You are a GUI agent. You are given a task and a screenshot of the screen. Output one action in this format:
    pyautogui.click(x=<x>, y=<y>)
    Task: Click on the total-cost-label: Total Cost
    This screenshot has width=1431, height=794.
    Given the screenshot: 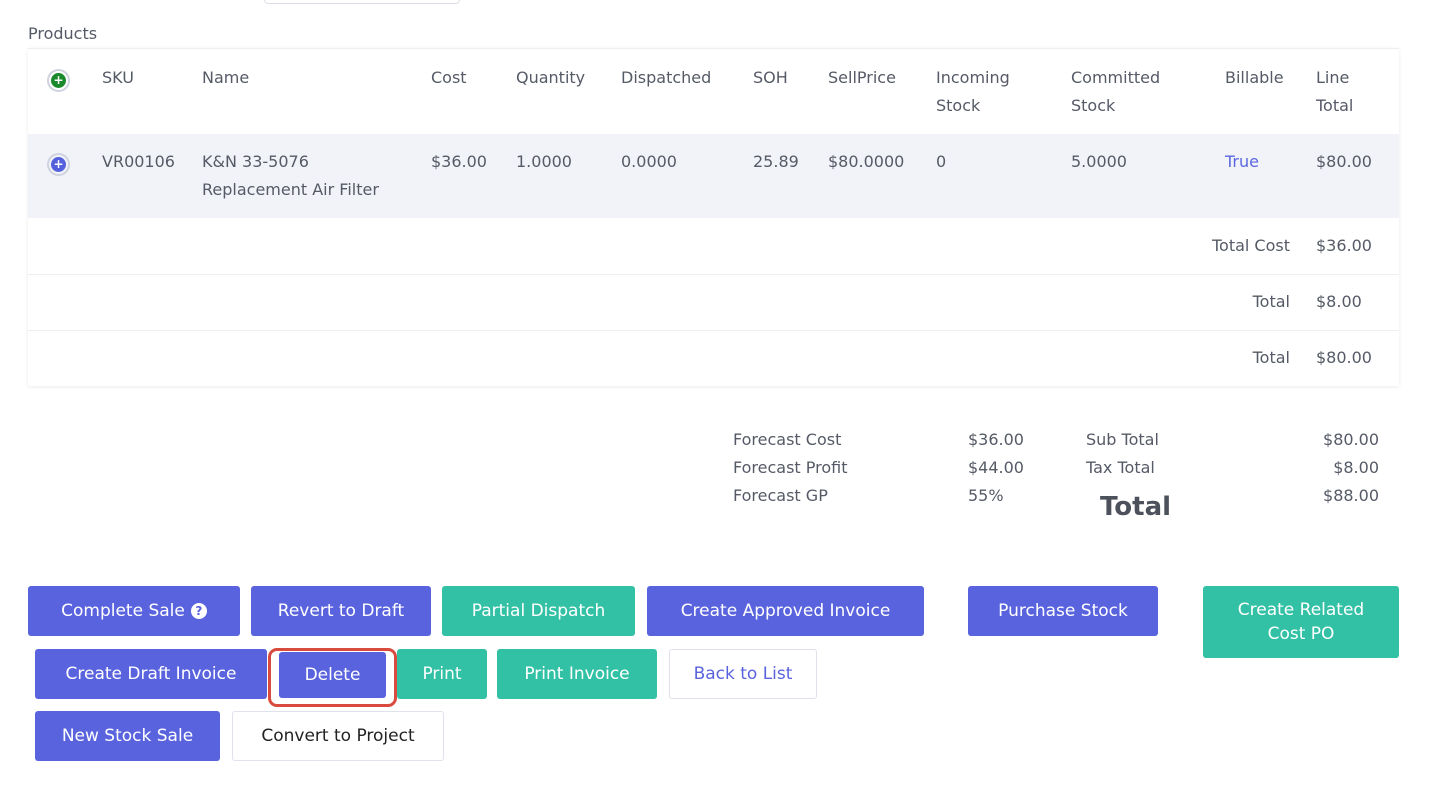 What is the action you would take?
    pyautogui.click(x=1250, y=245)
    